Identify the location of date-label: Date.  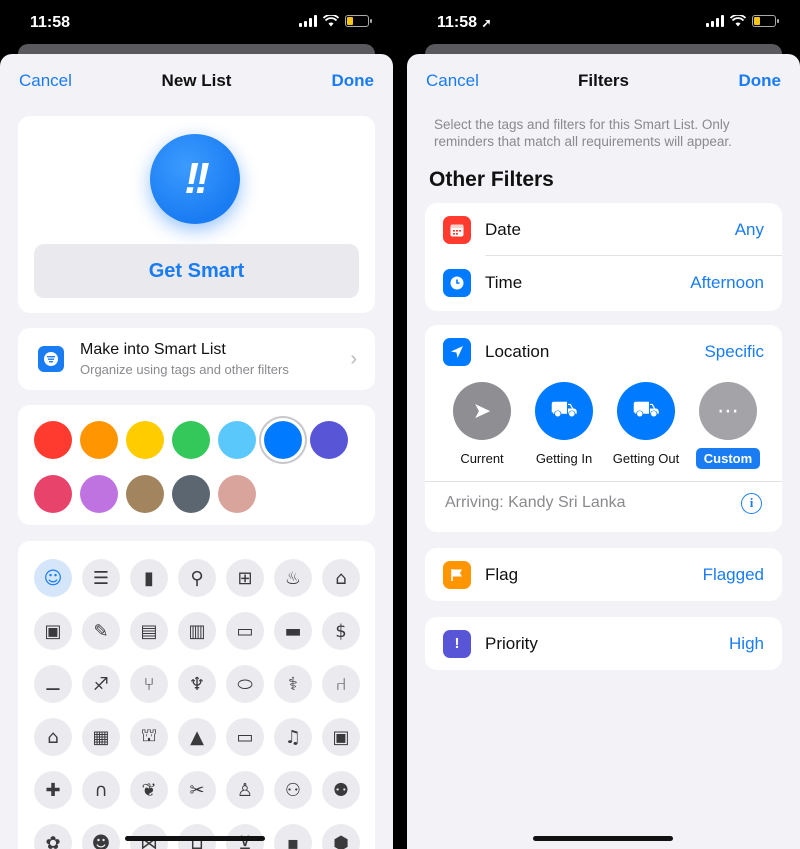
(503, 229).